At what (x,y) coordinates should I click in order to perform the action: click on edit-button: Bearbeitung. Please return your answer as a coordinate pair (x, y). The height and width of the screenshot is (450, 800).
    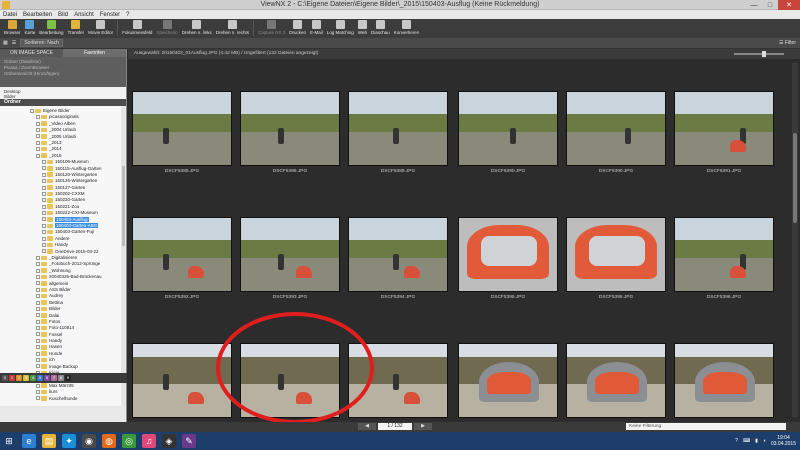
    Looking at the image, I should click on (51, 27).